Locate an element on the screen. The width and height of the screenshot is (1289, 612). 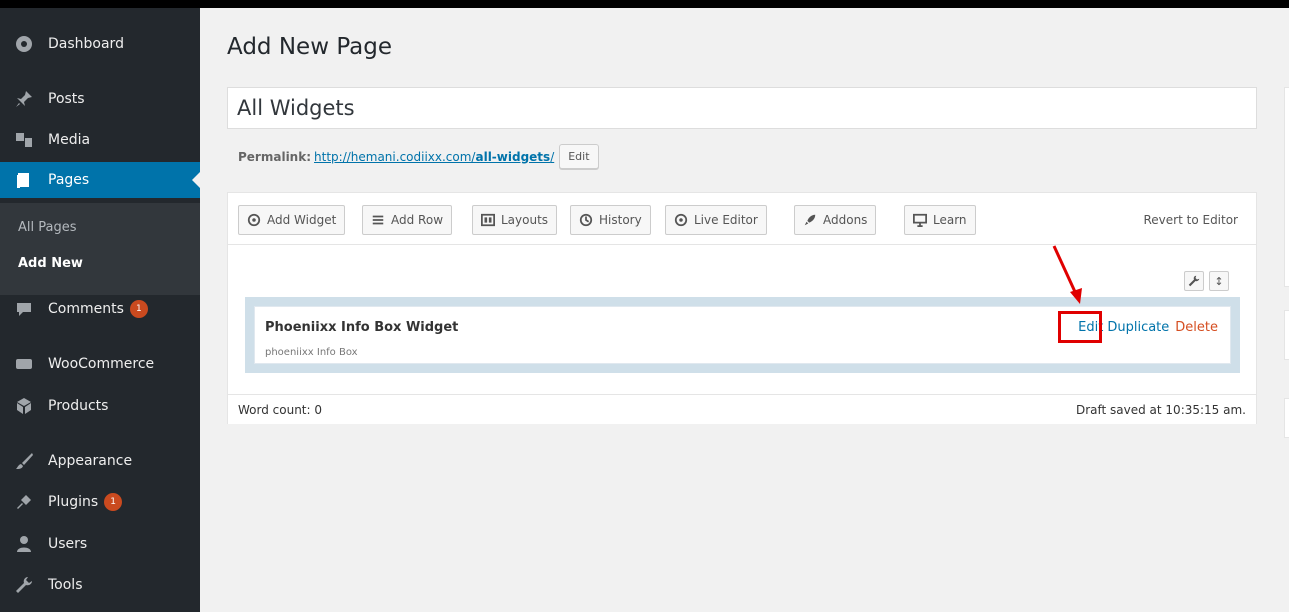
sidebar-item-media: Media is located at coordinates (100, 140).